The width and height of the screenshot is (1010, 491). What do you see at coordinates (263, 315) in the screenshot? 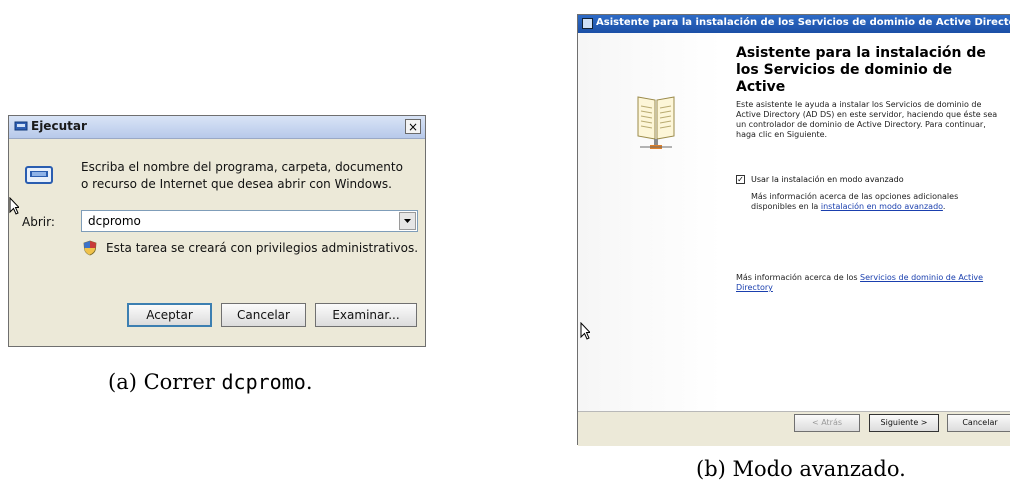
I see `cancel-button: Cancelar` at bounding box center [263, 315].